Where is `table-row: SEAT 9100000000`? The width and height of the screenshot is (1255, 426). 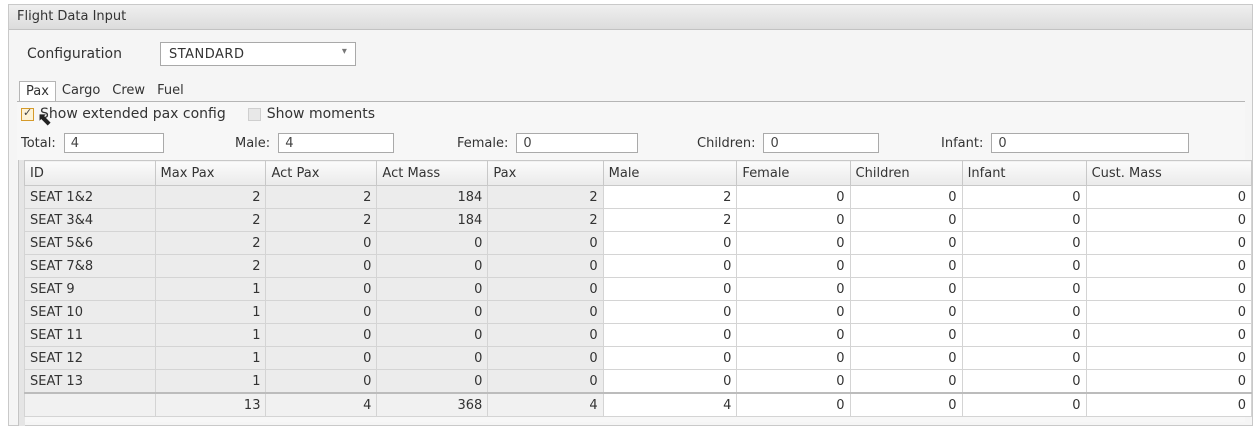
table-row: SEAT 9100000000 is located at coordinates (638, 289).